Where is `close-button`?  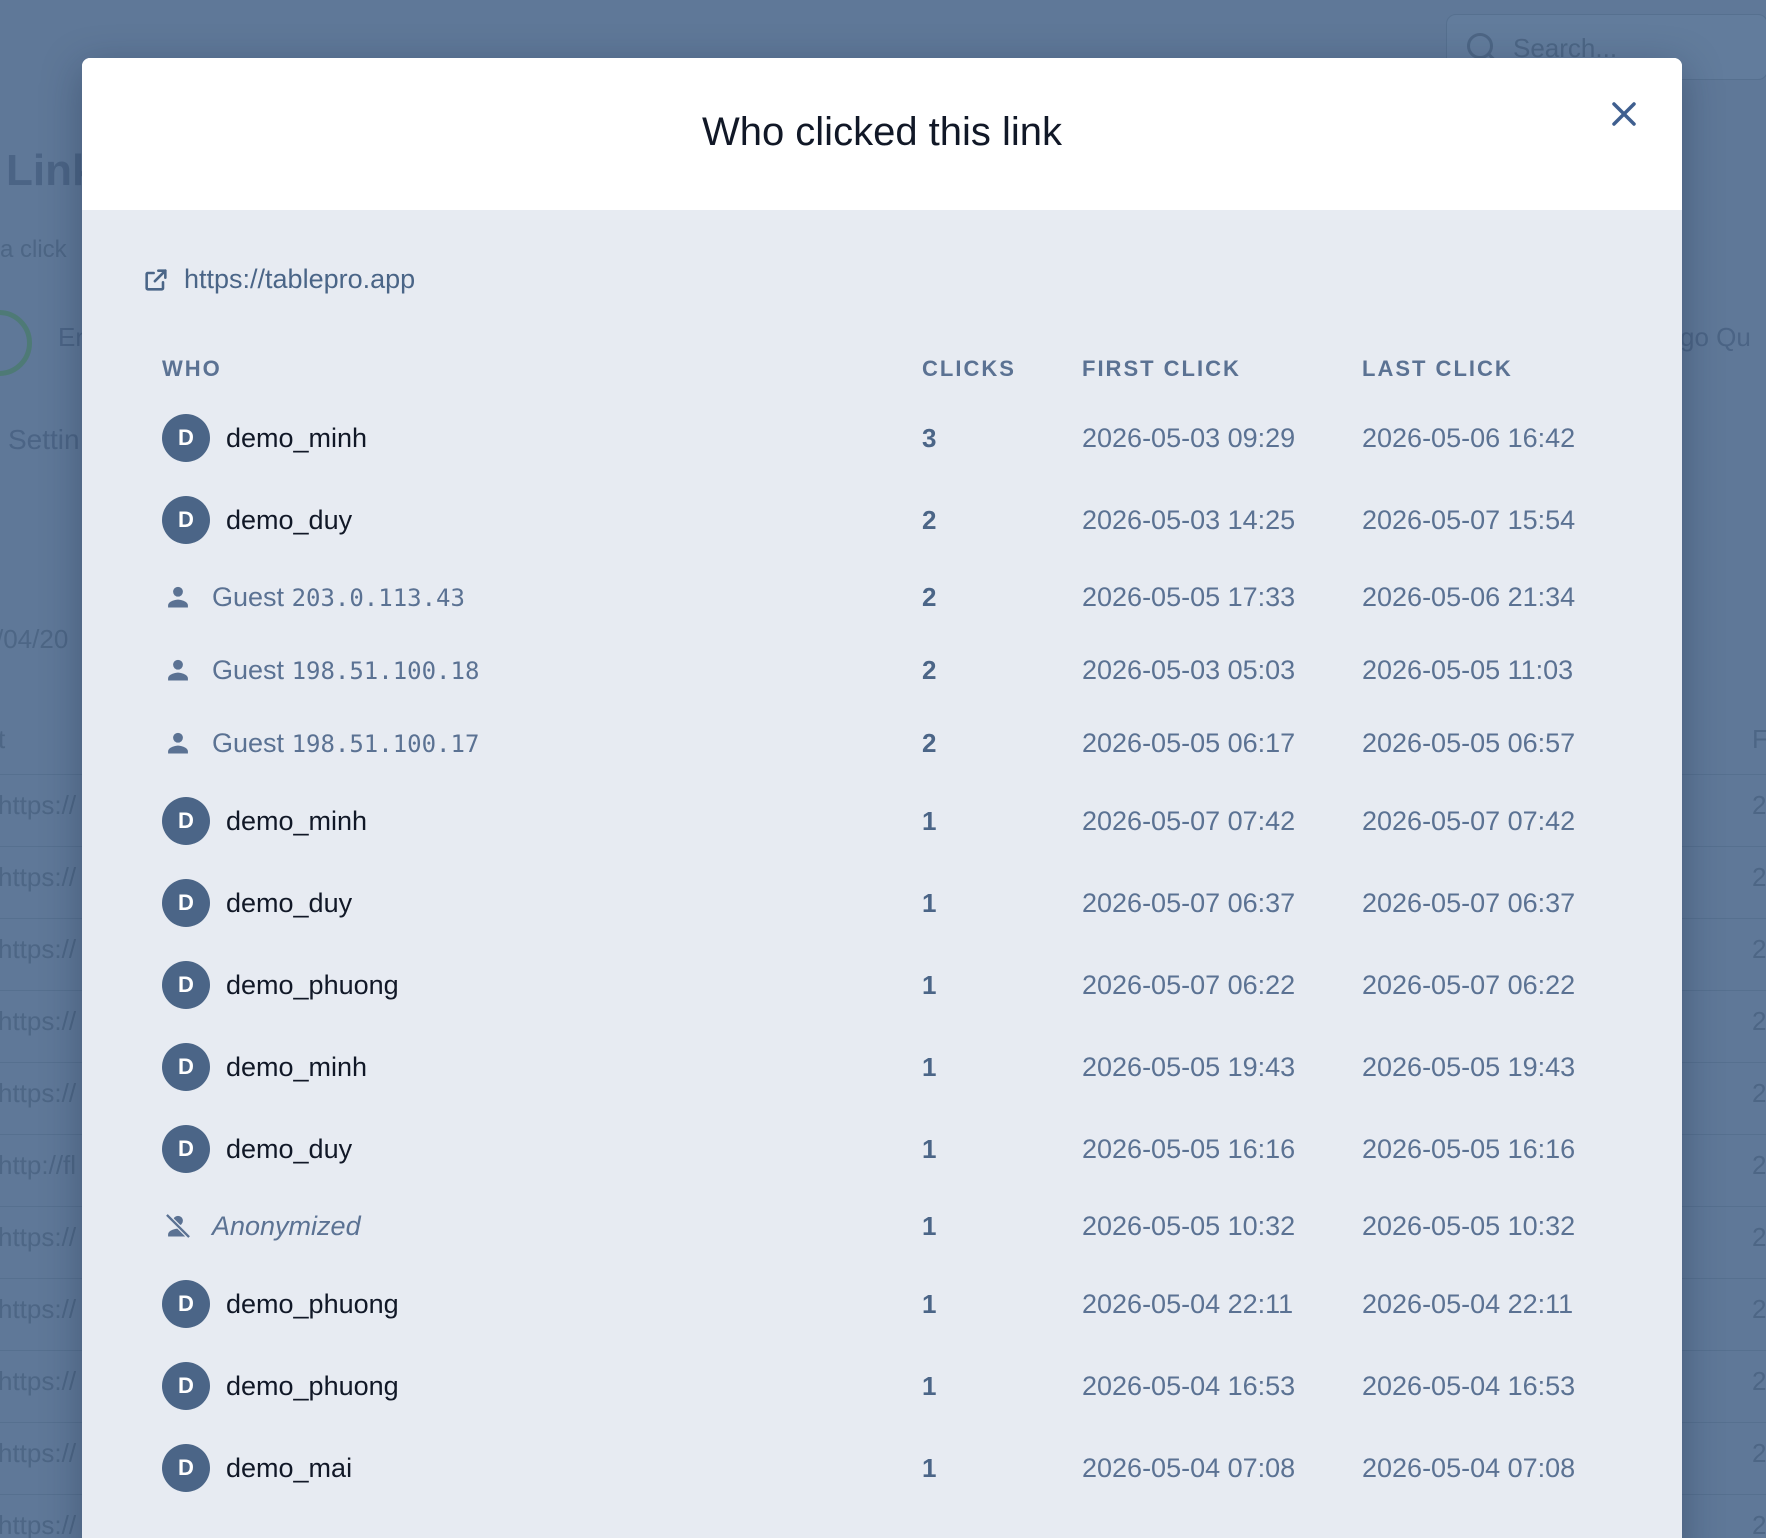
close-button is located at coordinates (1624, 114).